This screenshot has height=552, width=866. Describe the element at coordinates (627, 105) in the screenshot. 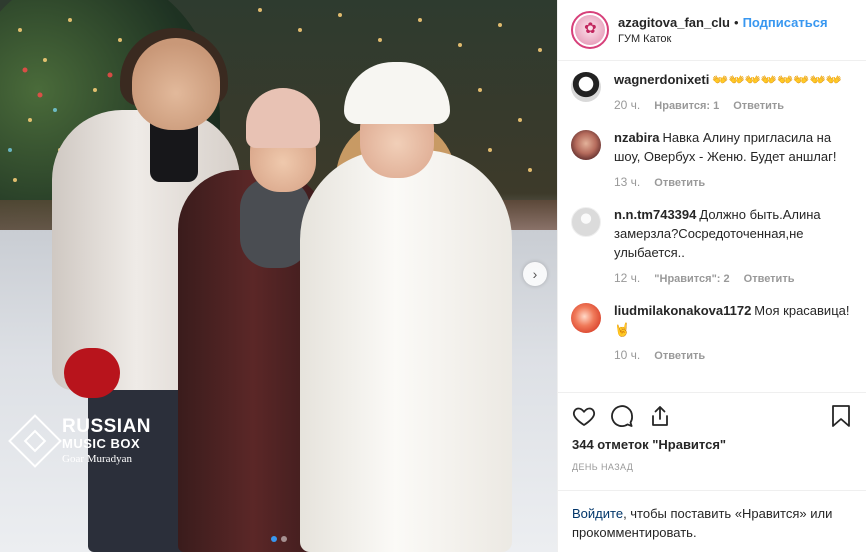

I see `comment-time: 20 ч.` at that location.